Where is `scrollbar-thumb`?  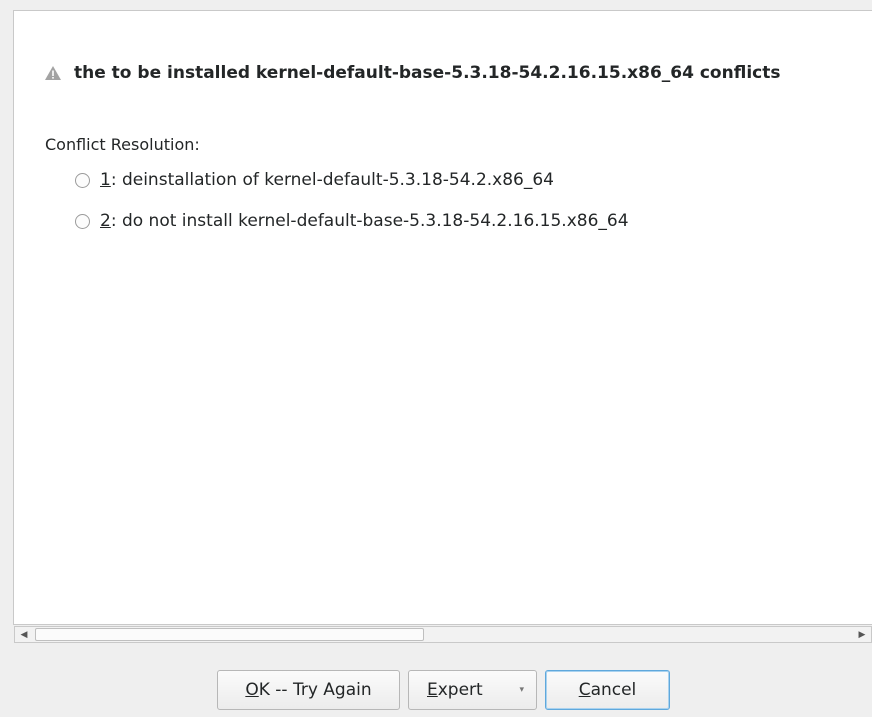
scrollbar-thumb is located at coordinates (229, 634).